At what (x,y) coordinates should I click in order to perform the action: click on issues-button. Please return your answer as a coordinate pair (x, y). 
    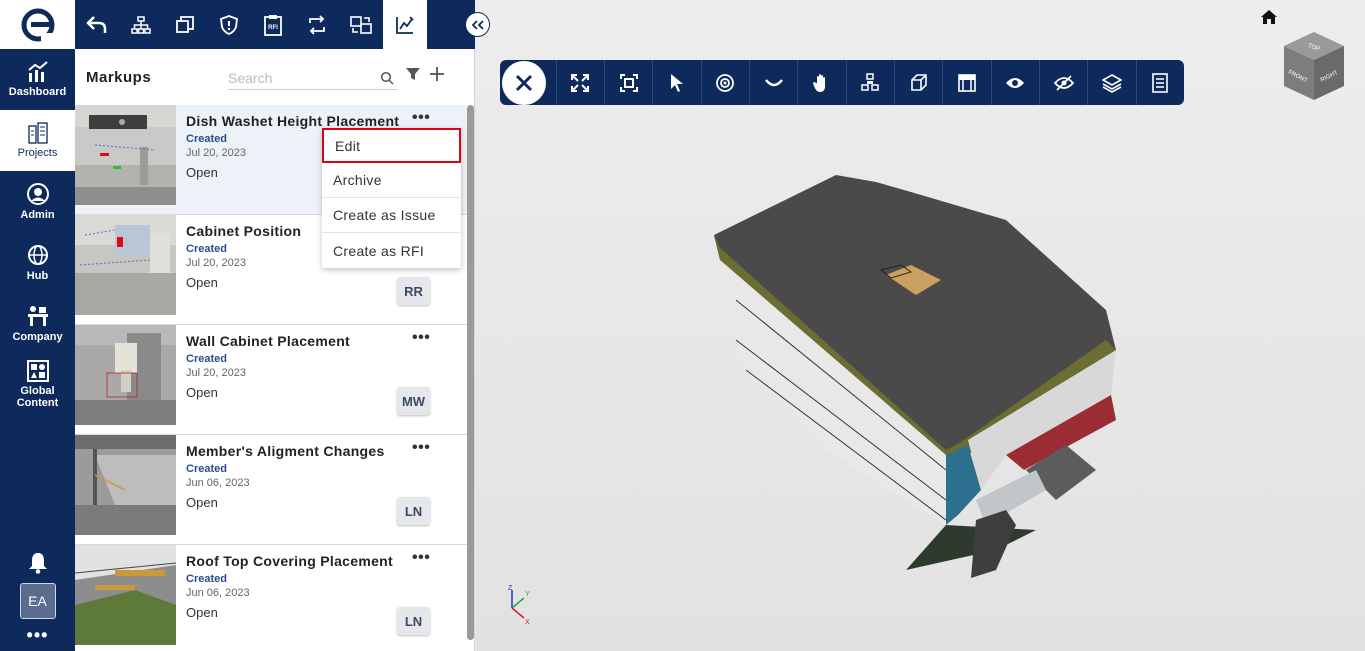
    Looking at the image, I should click on (229, 24).